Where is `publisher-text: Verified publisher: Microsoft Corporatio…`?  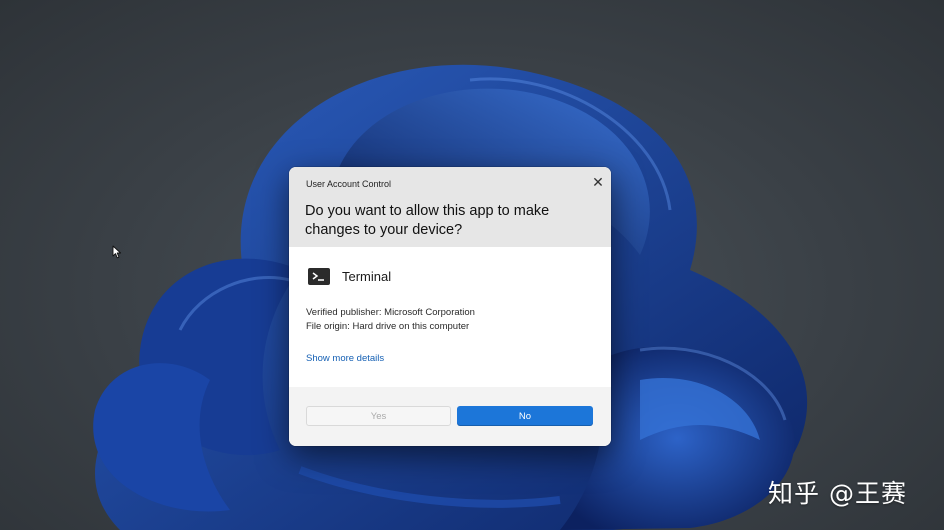
publisher-text: Verified publisher: Microsoft Corporatio… is located at coordinates (390, 312).